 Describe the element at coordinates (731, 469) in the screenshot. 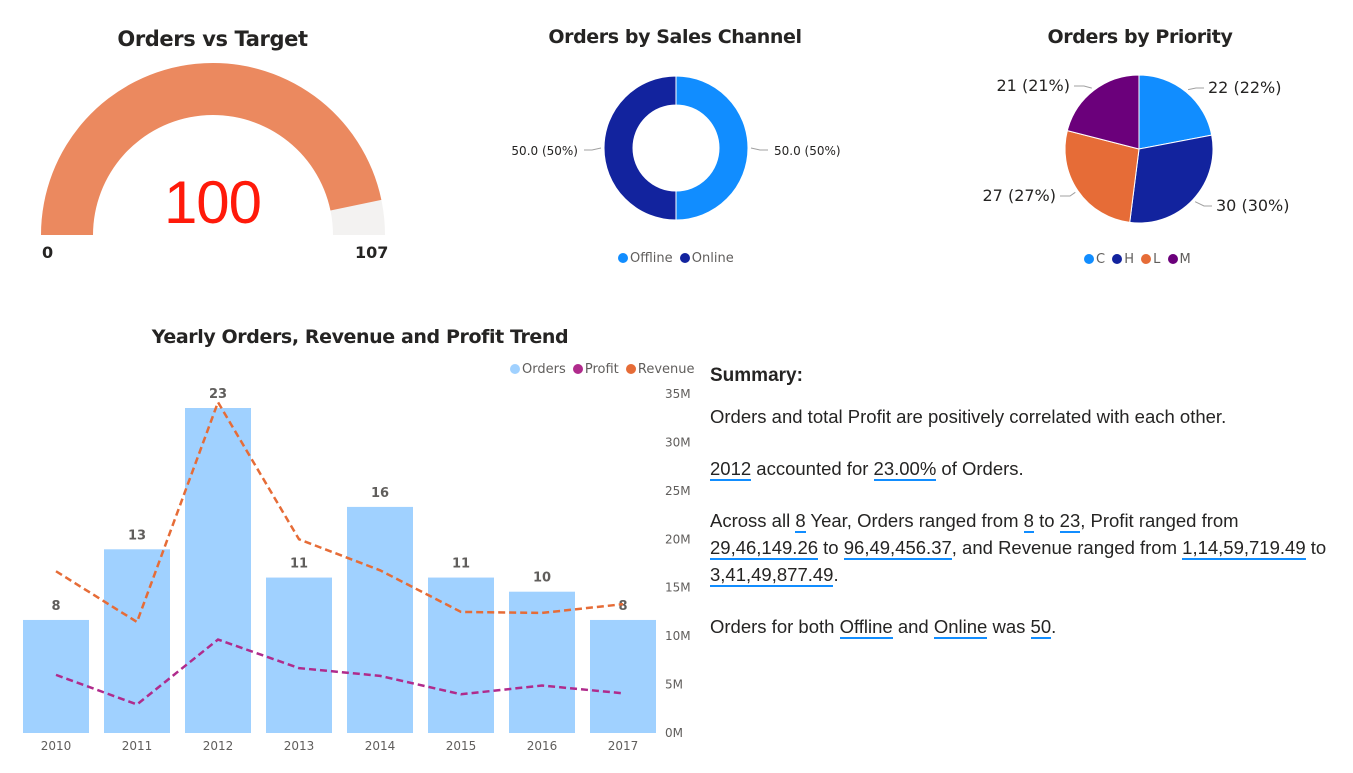

I see `summary-link-year: 2012` at that location.